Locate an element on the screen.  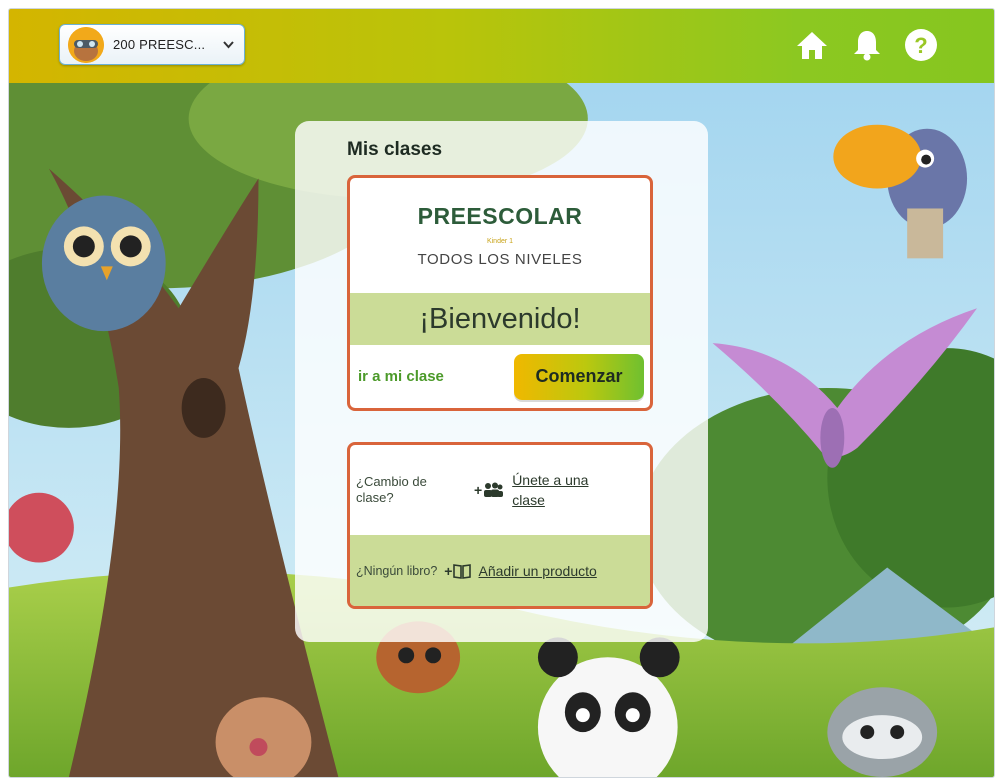
bear-avatar-icon is located at coordinates (86, 44).